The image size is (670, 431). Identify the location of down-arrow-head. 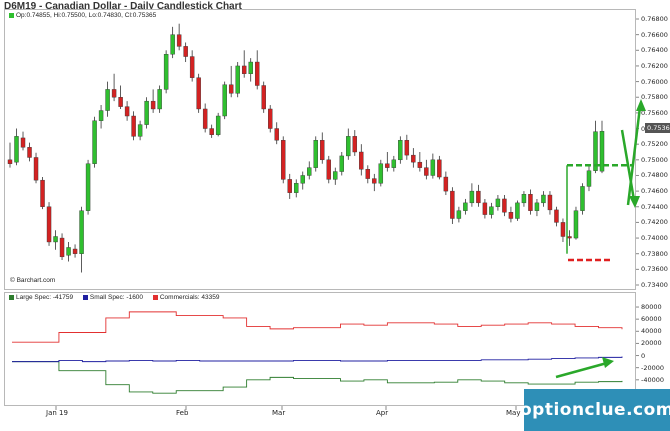
(634, 202).